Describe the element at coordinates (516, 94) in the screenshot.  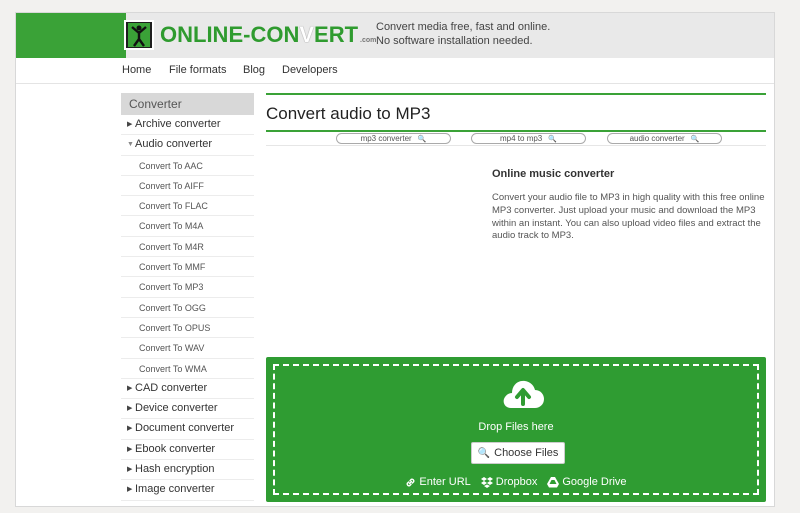
I see `title-top-rule` at that location.